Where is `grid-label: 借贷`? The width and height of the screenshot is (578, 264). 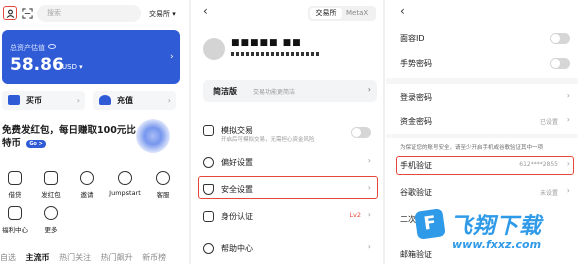
grid-label: 借贷 is located at coordinates (15, 195).